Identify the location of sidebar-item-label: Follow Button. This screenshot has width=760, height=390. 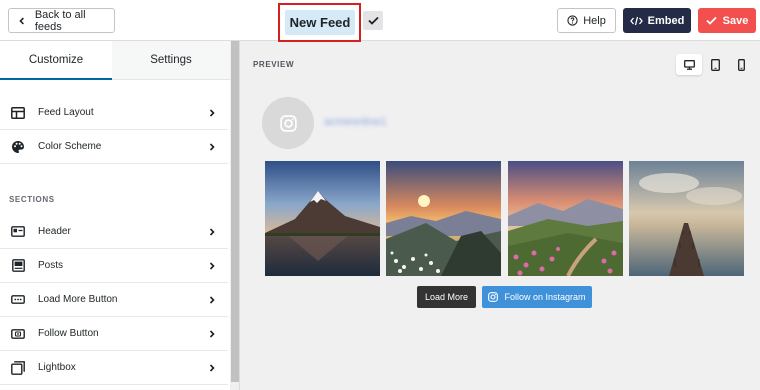
(68, 333).